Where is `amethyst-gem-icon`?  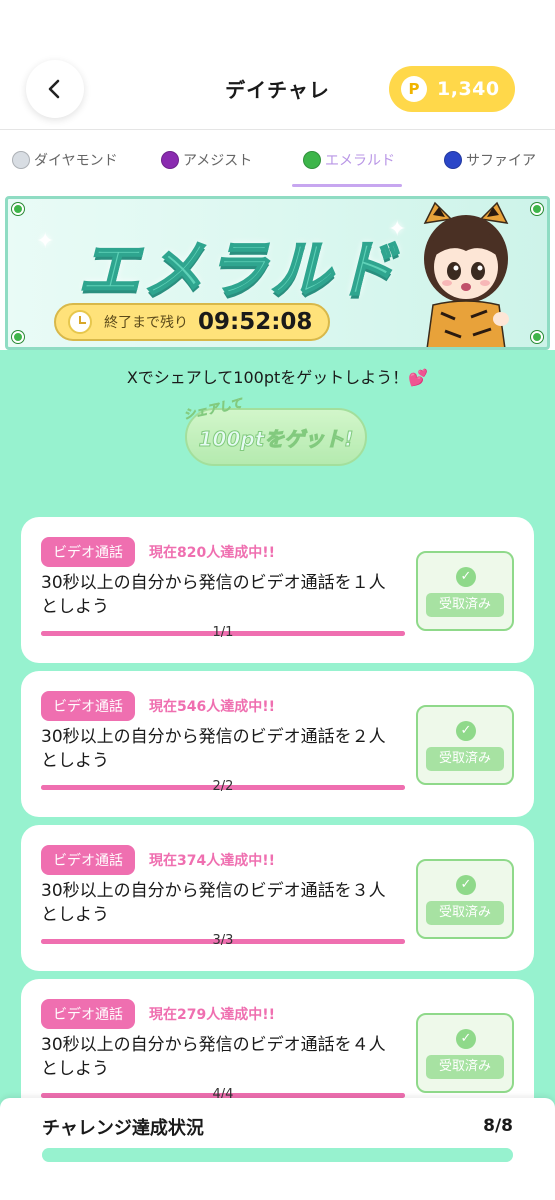 amethyst-gem-icon is located at coordinates (170, 160).